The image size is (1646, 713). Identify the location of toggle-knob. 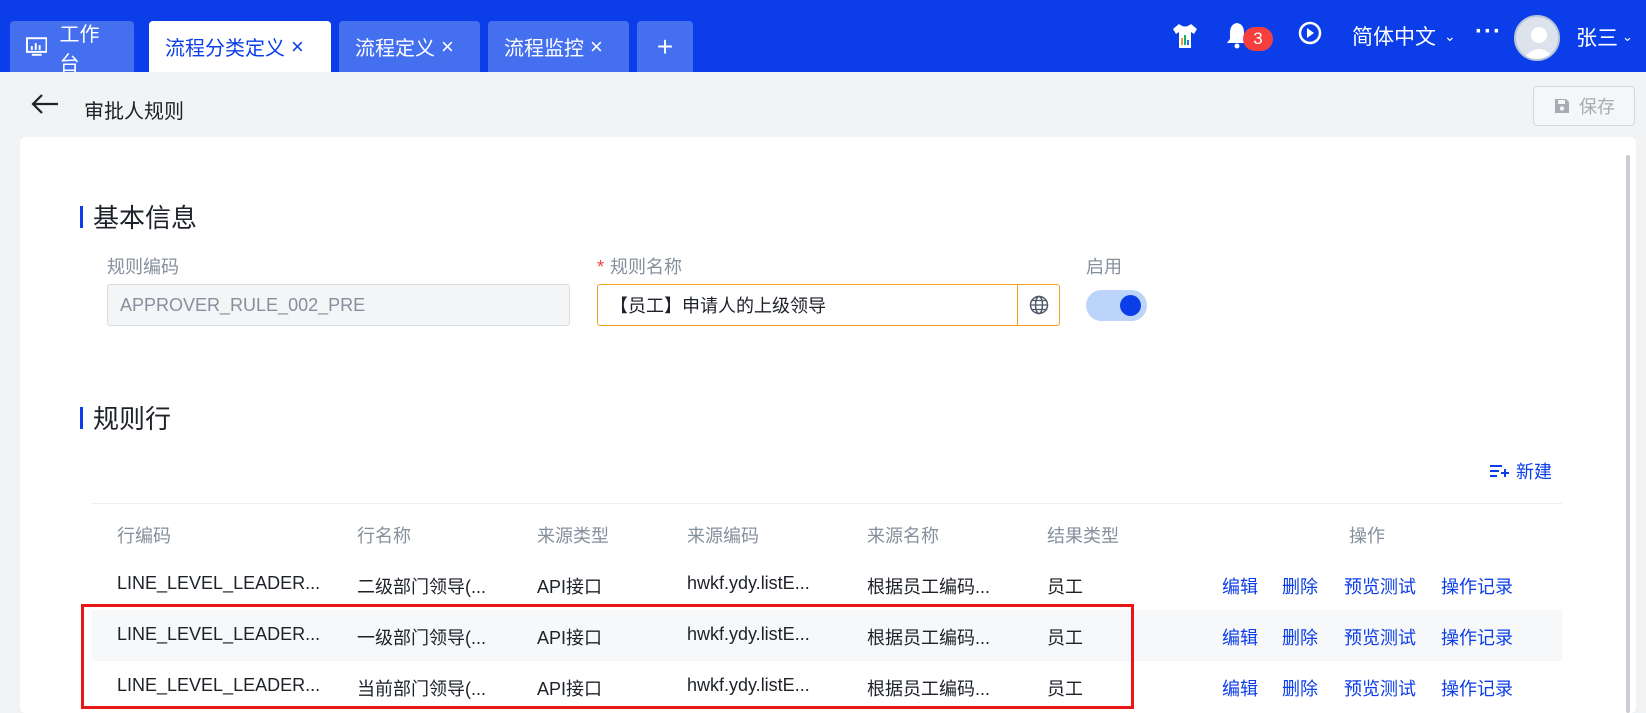
(1130, 305).